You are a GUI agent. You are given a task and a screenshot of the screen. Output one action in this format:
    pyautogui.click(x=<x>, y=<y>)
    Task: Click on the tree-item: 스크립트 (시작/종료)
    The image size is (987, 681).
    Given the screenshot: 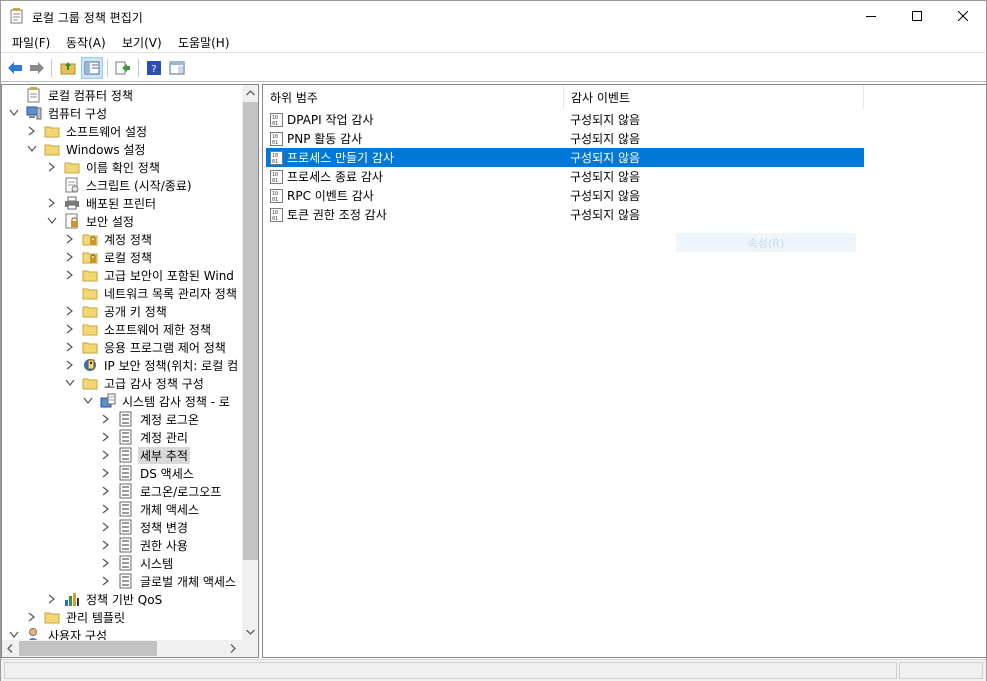 What is the action you would take?
    pyautogui.click(x=120, y=185)
    